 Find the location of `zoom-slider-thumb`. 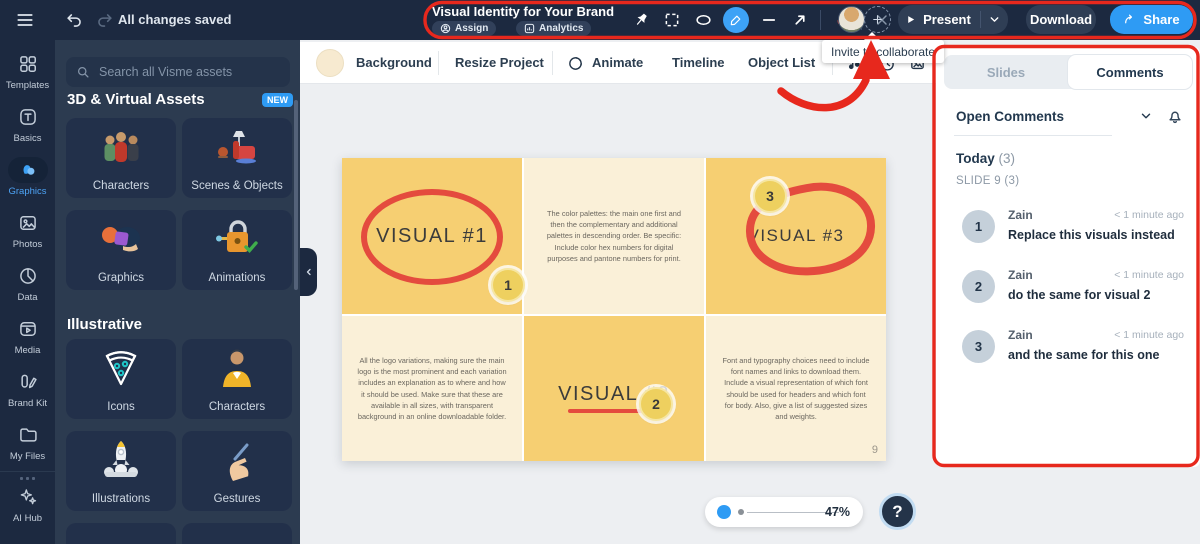

zoom-slider-thumb is located at coordinates (724, 512).